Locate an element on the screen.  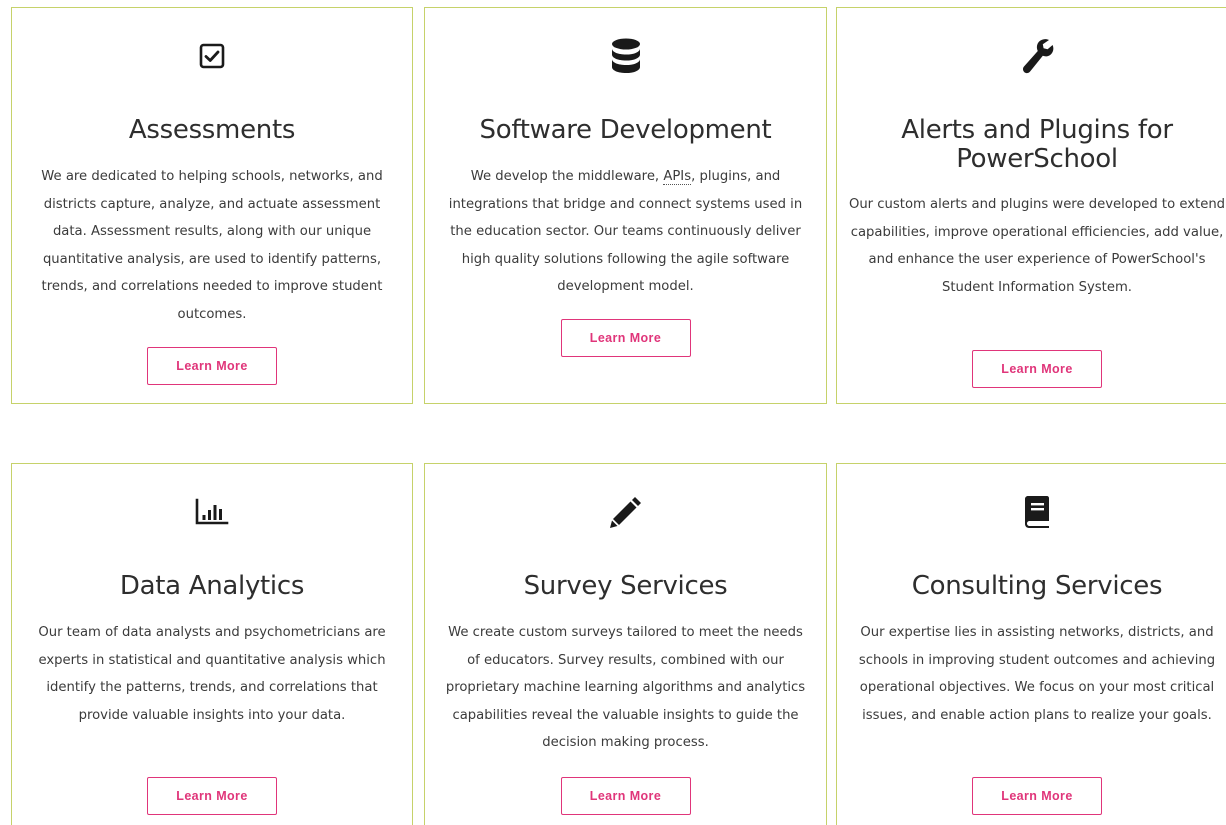
card-title: Survey Services is located at coordinates (625, 586).